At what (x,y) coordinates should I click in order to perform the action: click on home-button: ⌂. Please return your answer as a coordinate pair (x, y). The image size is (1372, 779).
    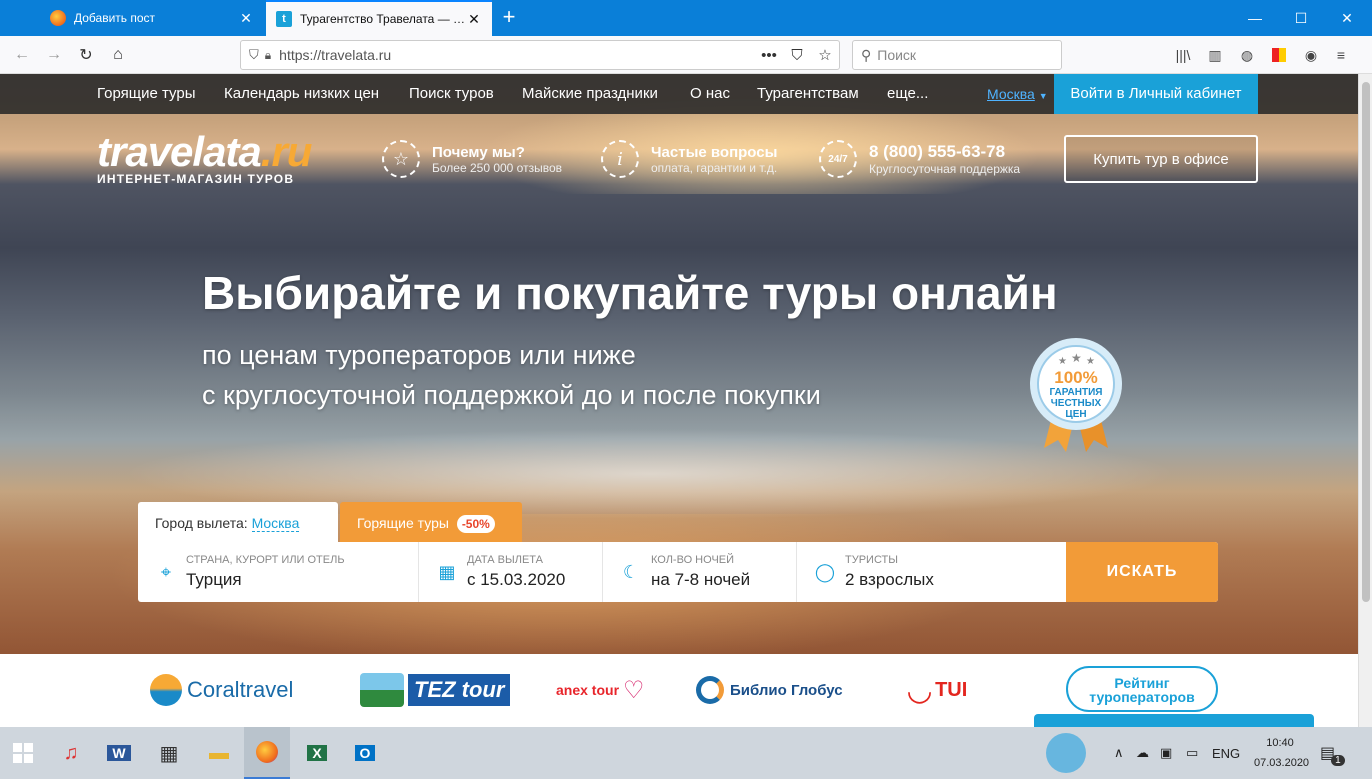
    Looking at the image, I should click on (118, 55).